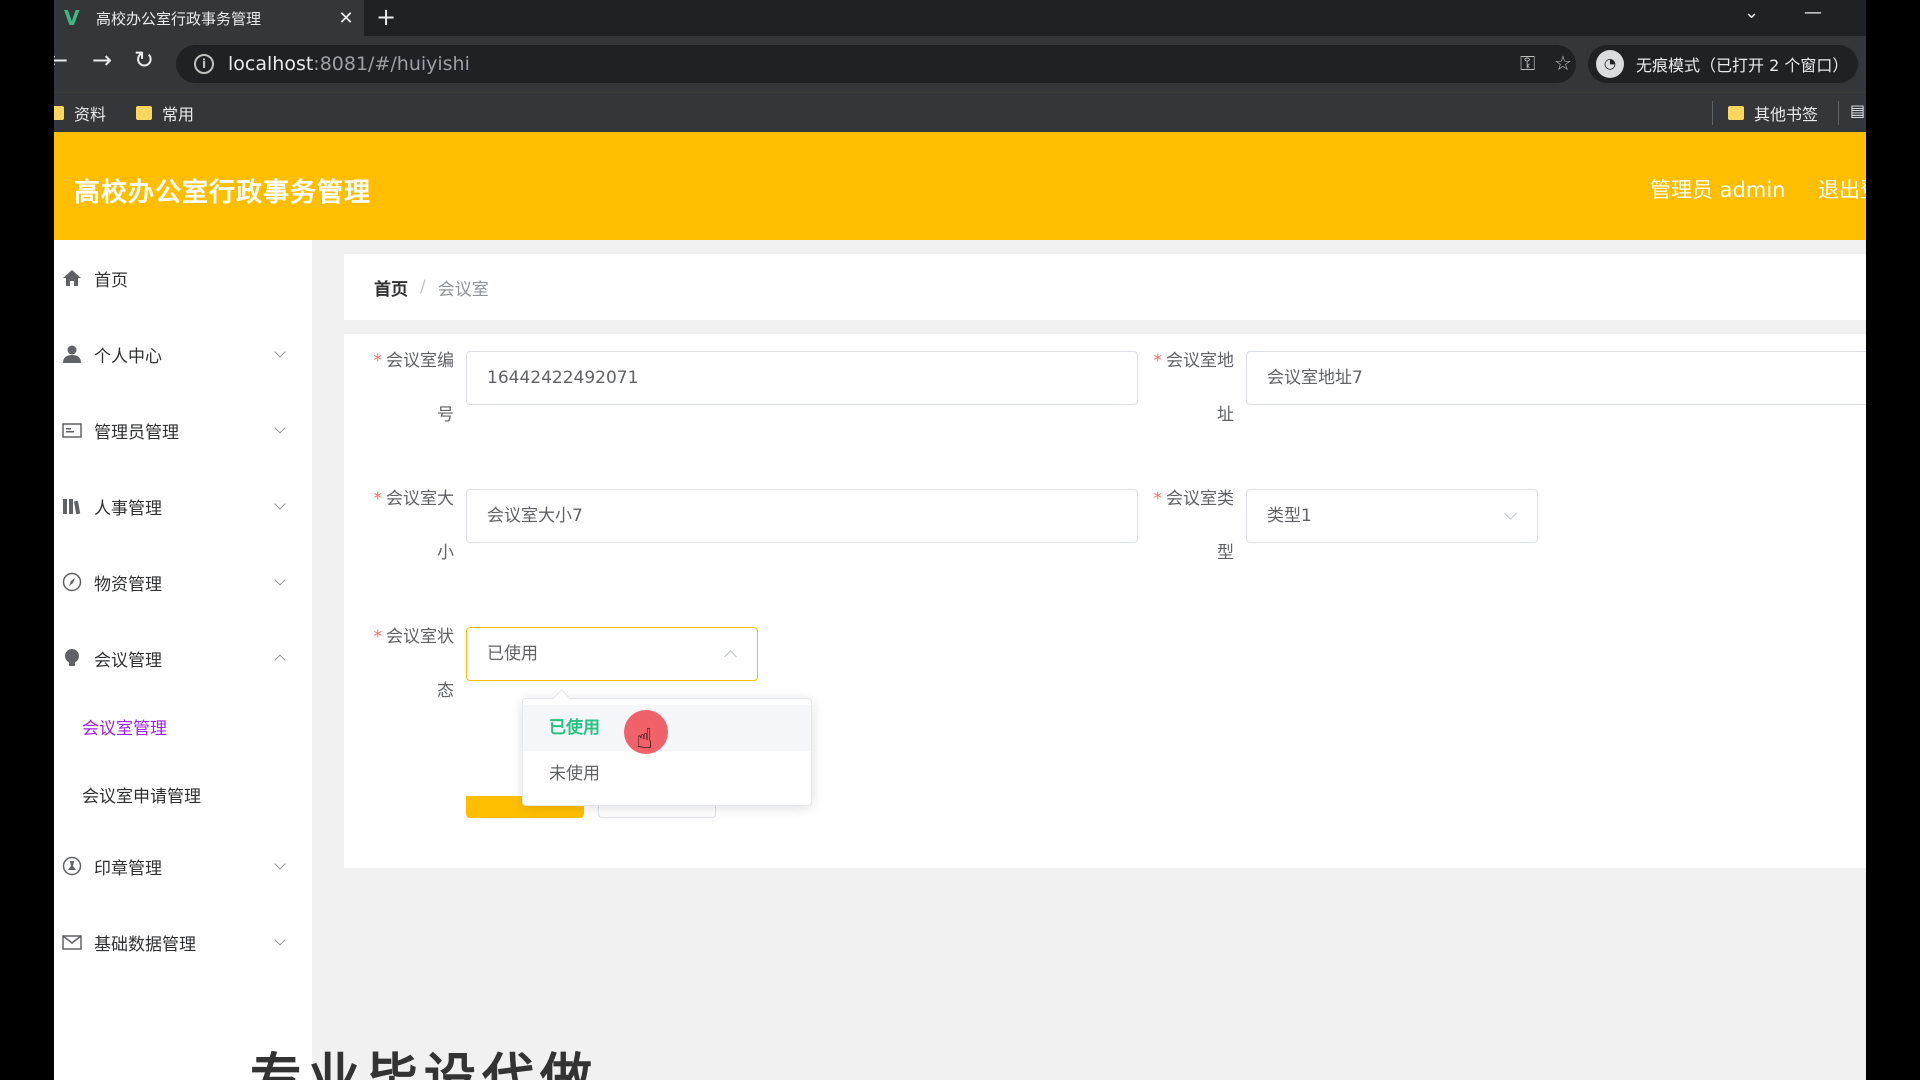 The height and width of the screenshot is (1080, 1920). What do you see at coordinates (72, 942) in the screenshot?
I see `mail-icon` at bounding box center [72, 942].